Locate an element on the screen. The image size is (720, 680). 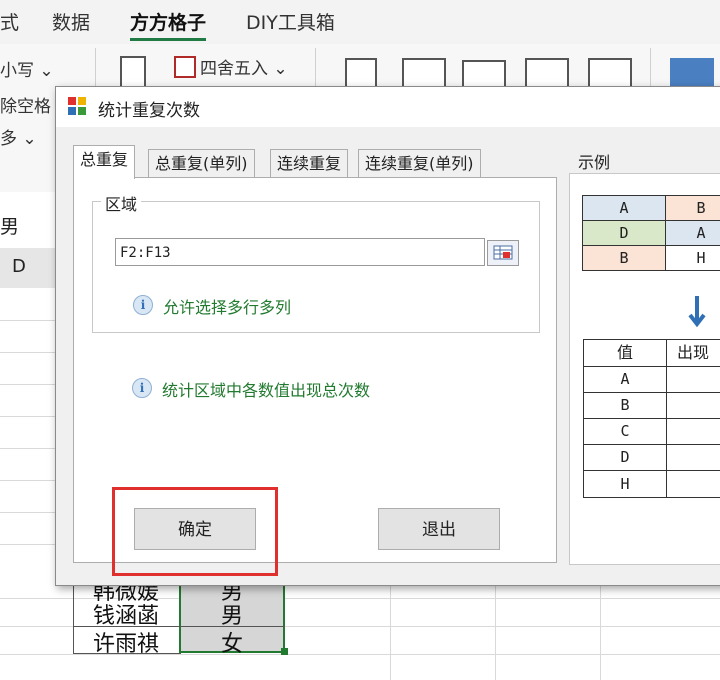
cell-gender: 女 is located at coordinates (232, 642).